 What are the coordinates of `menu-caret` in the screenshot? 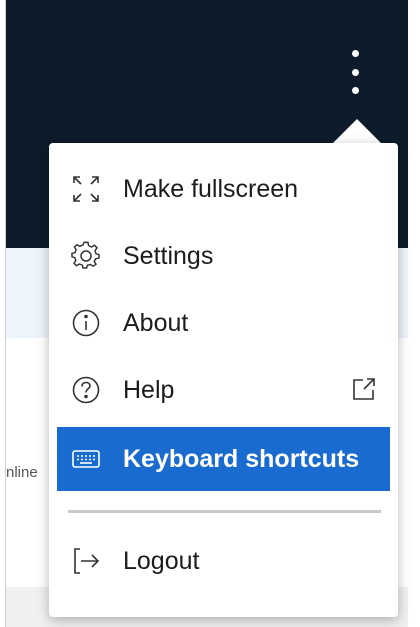 It's located at (357, 132).